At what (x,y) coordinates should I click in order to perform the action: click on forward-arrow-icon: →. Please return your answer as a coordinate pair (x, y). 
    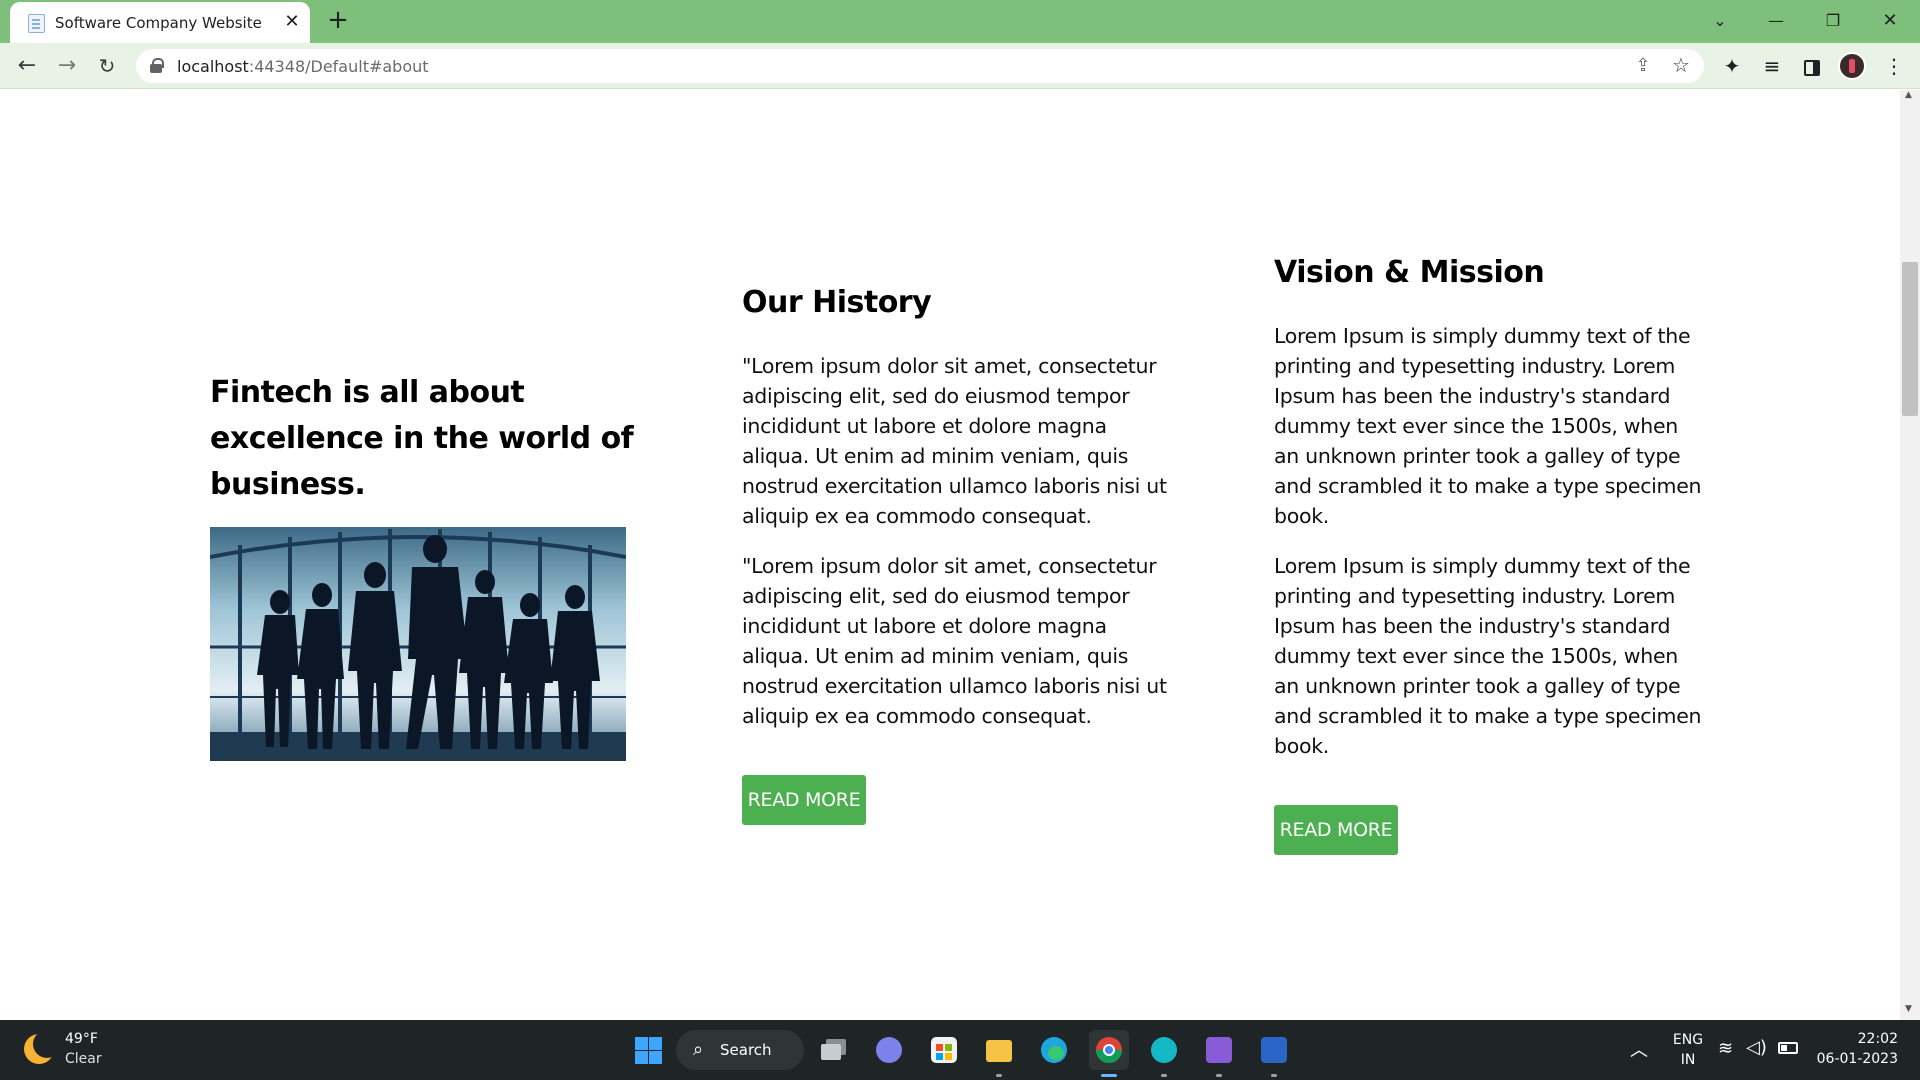
    Looking at the image, I should click on (67, 66).